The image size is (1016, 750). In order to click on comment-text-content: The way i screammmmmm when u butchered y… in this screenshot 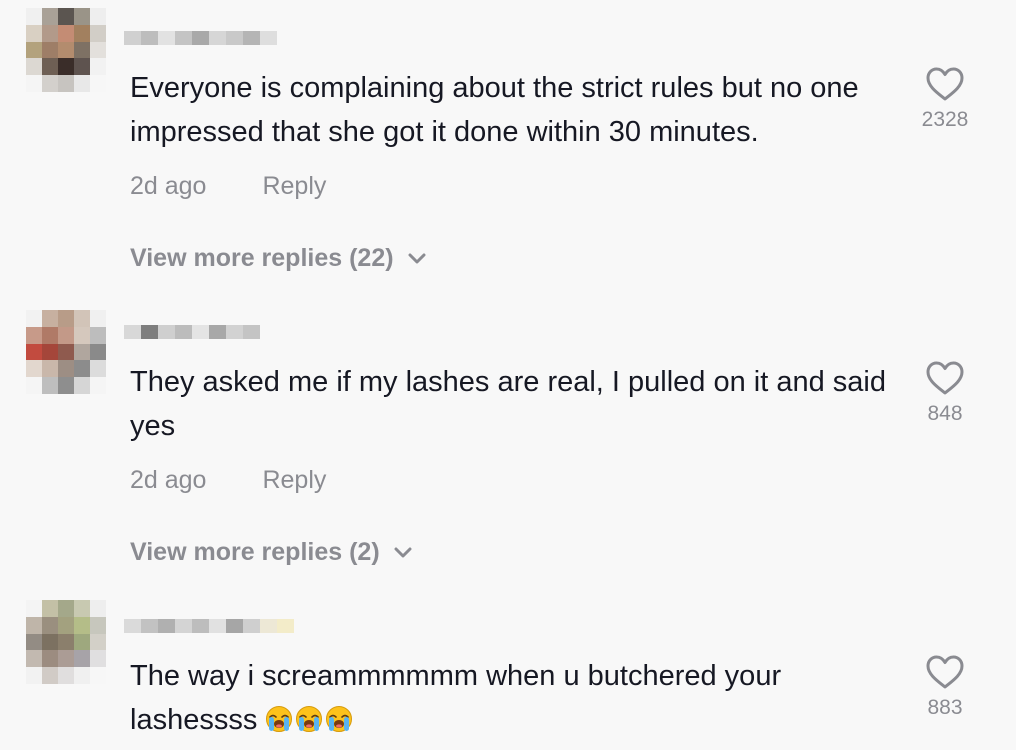, I will do `click(456, 698)`.